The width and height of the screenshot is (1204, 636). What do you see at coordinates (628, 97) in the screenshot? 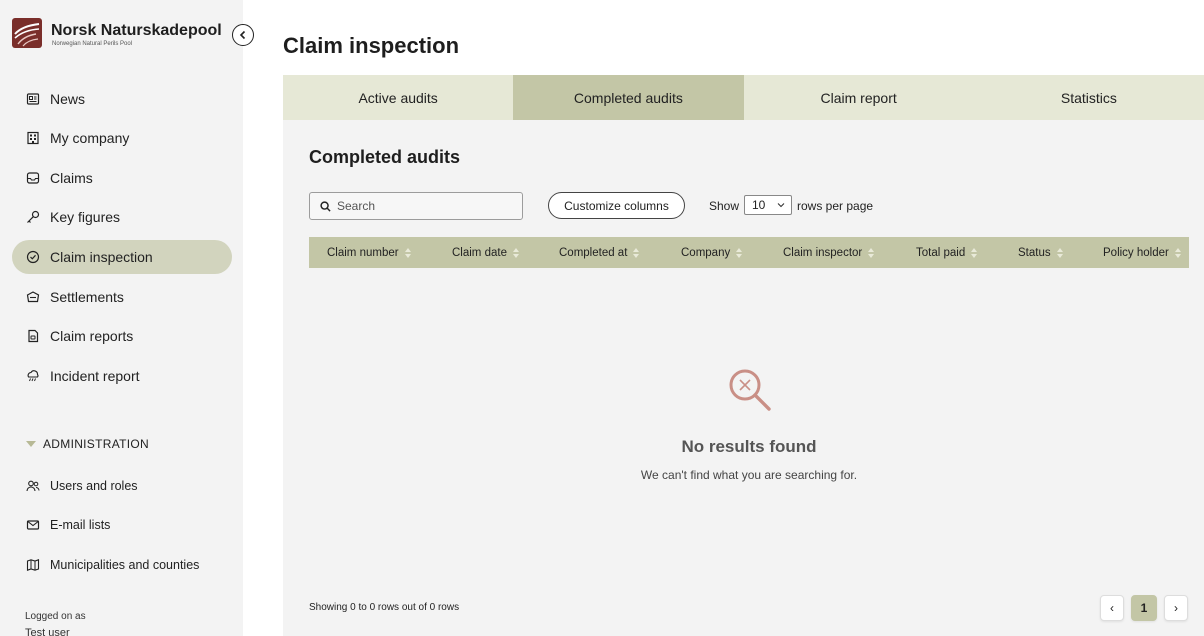
I see `tab-completed-audits: Completed audits` at bounding box center [628, 97].